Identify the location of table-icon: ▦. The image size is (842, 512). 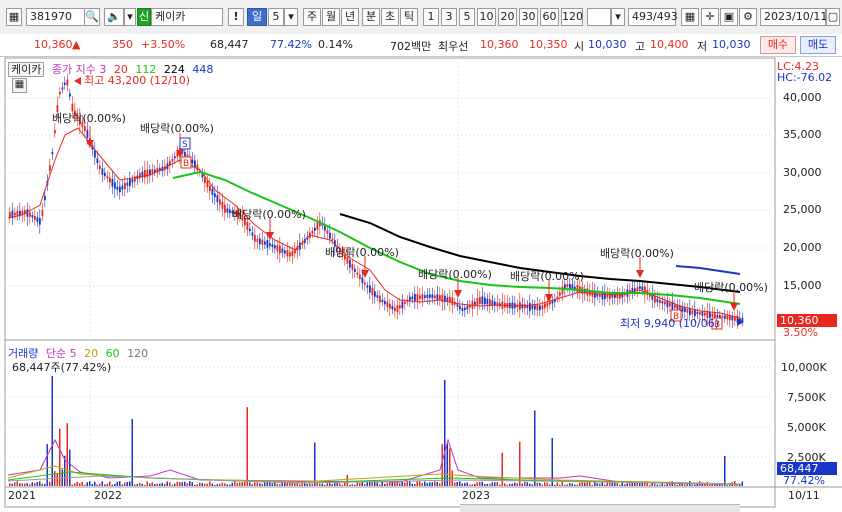
(19, 85).